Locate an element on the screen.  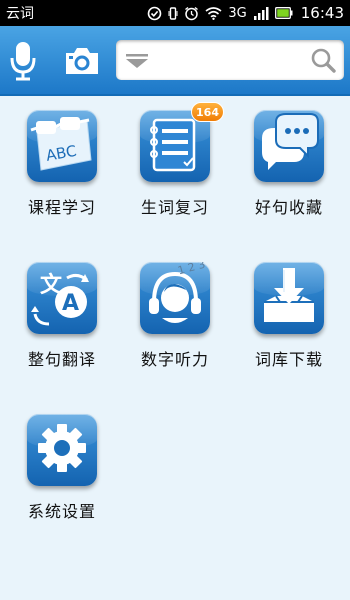
tile-system-settings: 系统设置 is located at coordinates (62, 468).